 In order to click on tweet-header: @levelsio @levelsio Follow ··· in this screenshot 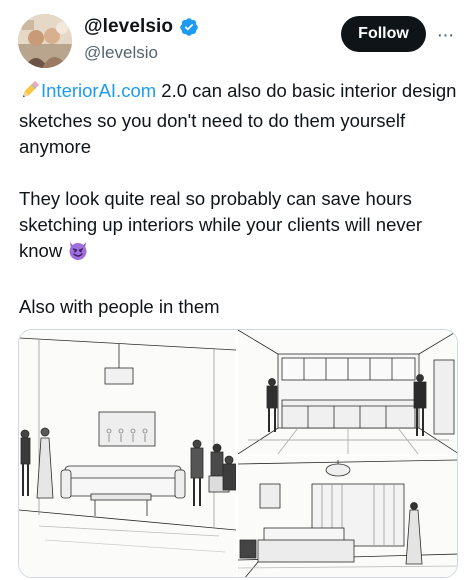, I will do `click(237, 40)`.